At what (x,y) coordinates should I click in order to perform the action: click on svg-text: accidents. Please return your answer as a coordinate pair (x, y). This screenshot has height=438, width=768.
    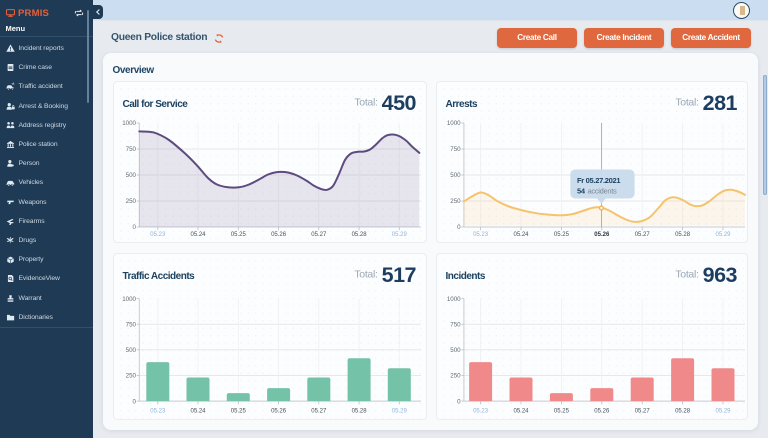
    Looking at the image, I should click on (603, 190).